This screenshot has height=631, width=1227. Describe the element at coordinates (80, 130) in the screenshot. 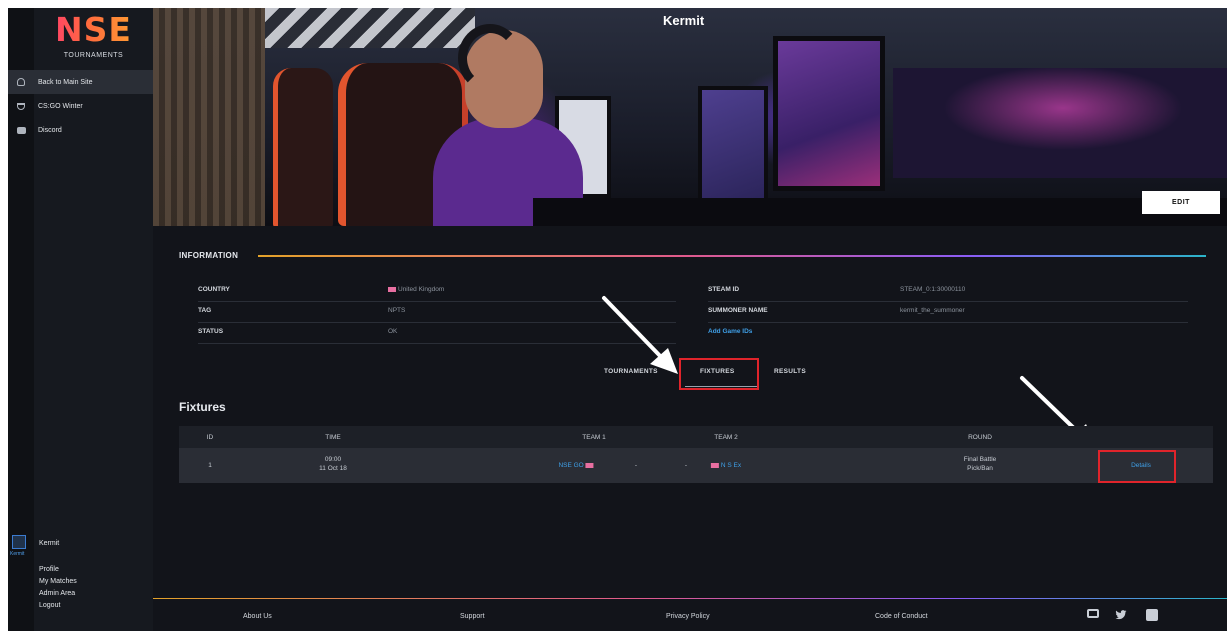

I see `sidebar-item-discord: Discord` at that location.